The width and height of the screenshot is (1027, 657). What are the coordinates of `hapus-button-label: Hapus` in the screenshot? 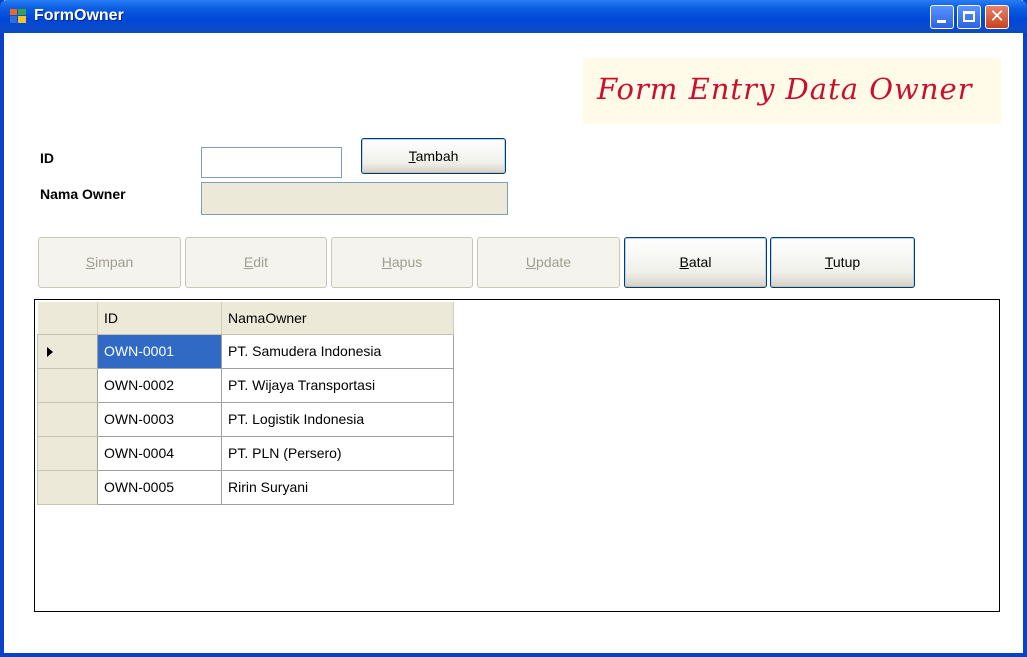 It's located at (402, 262).